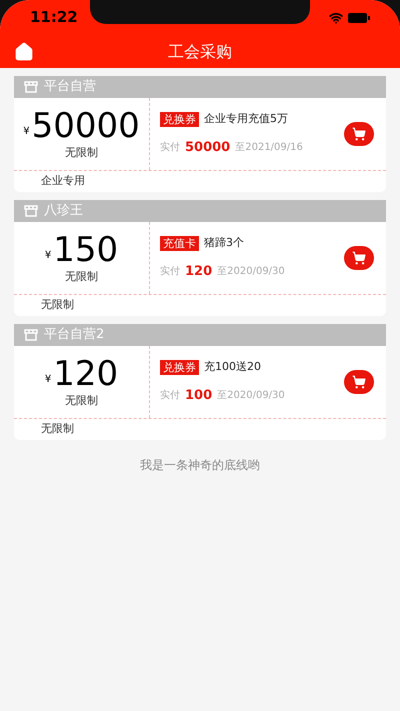 The height and width of the screenshot is (711, 400). What do you see at coordinates (198, 395) in the screenshot?
I see `paid-amount: 100` at bounding box center [198, 395].